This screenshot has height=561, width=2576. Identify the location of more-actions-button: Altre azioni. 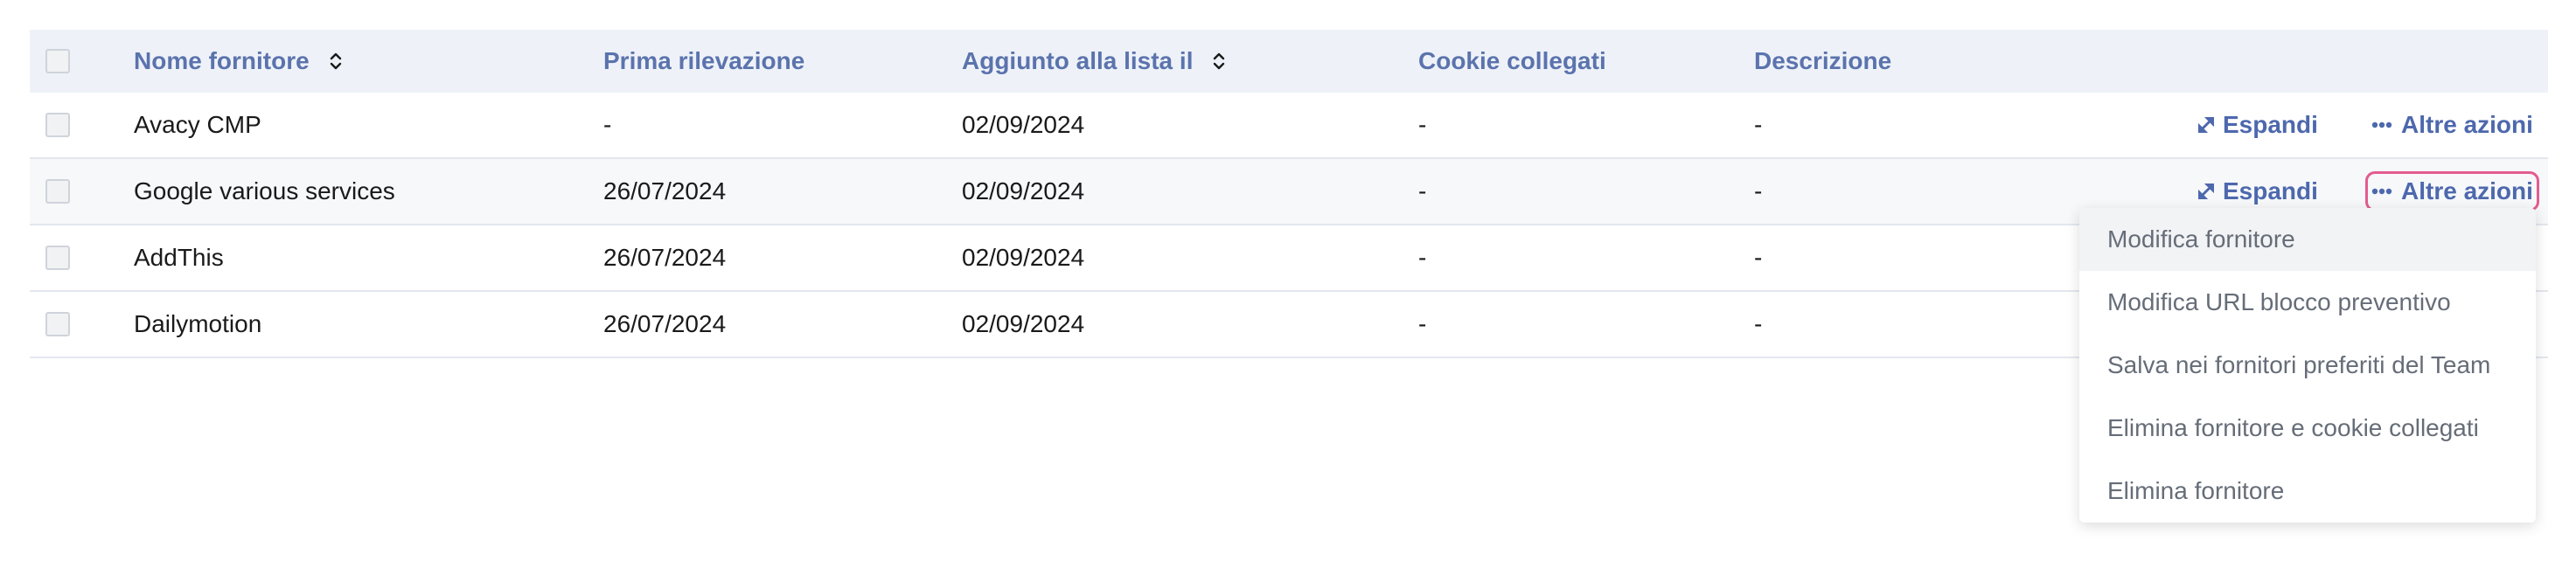
(2452, 125).